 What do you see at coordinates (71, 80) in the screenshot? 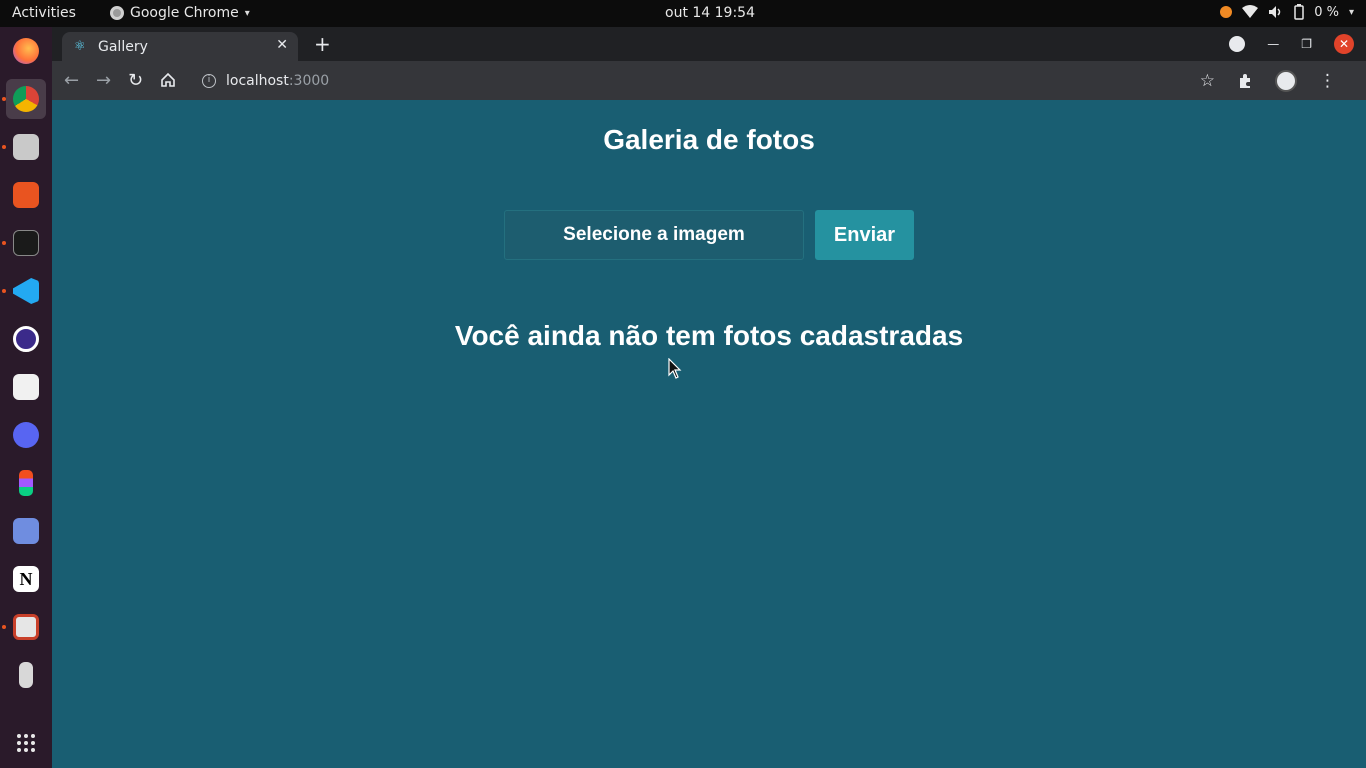
I see `back-button: ←` at bounding box center [71, 80].